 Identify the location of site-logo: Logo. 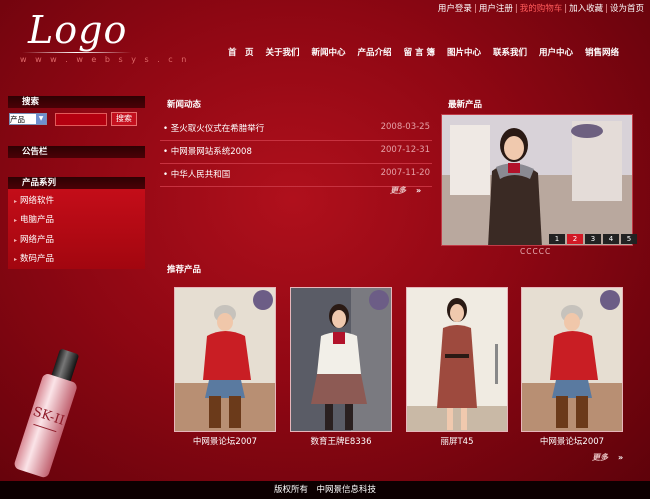
(77, 30).